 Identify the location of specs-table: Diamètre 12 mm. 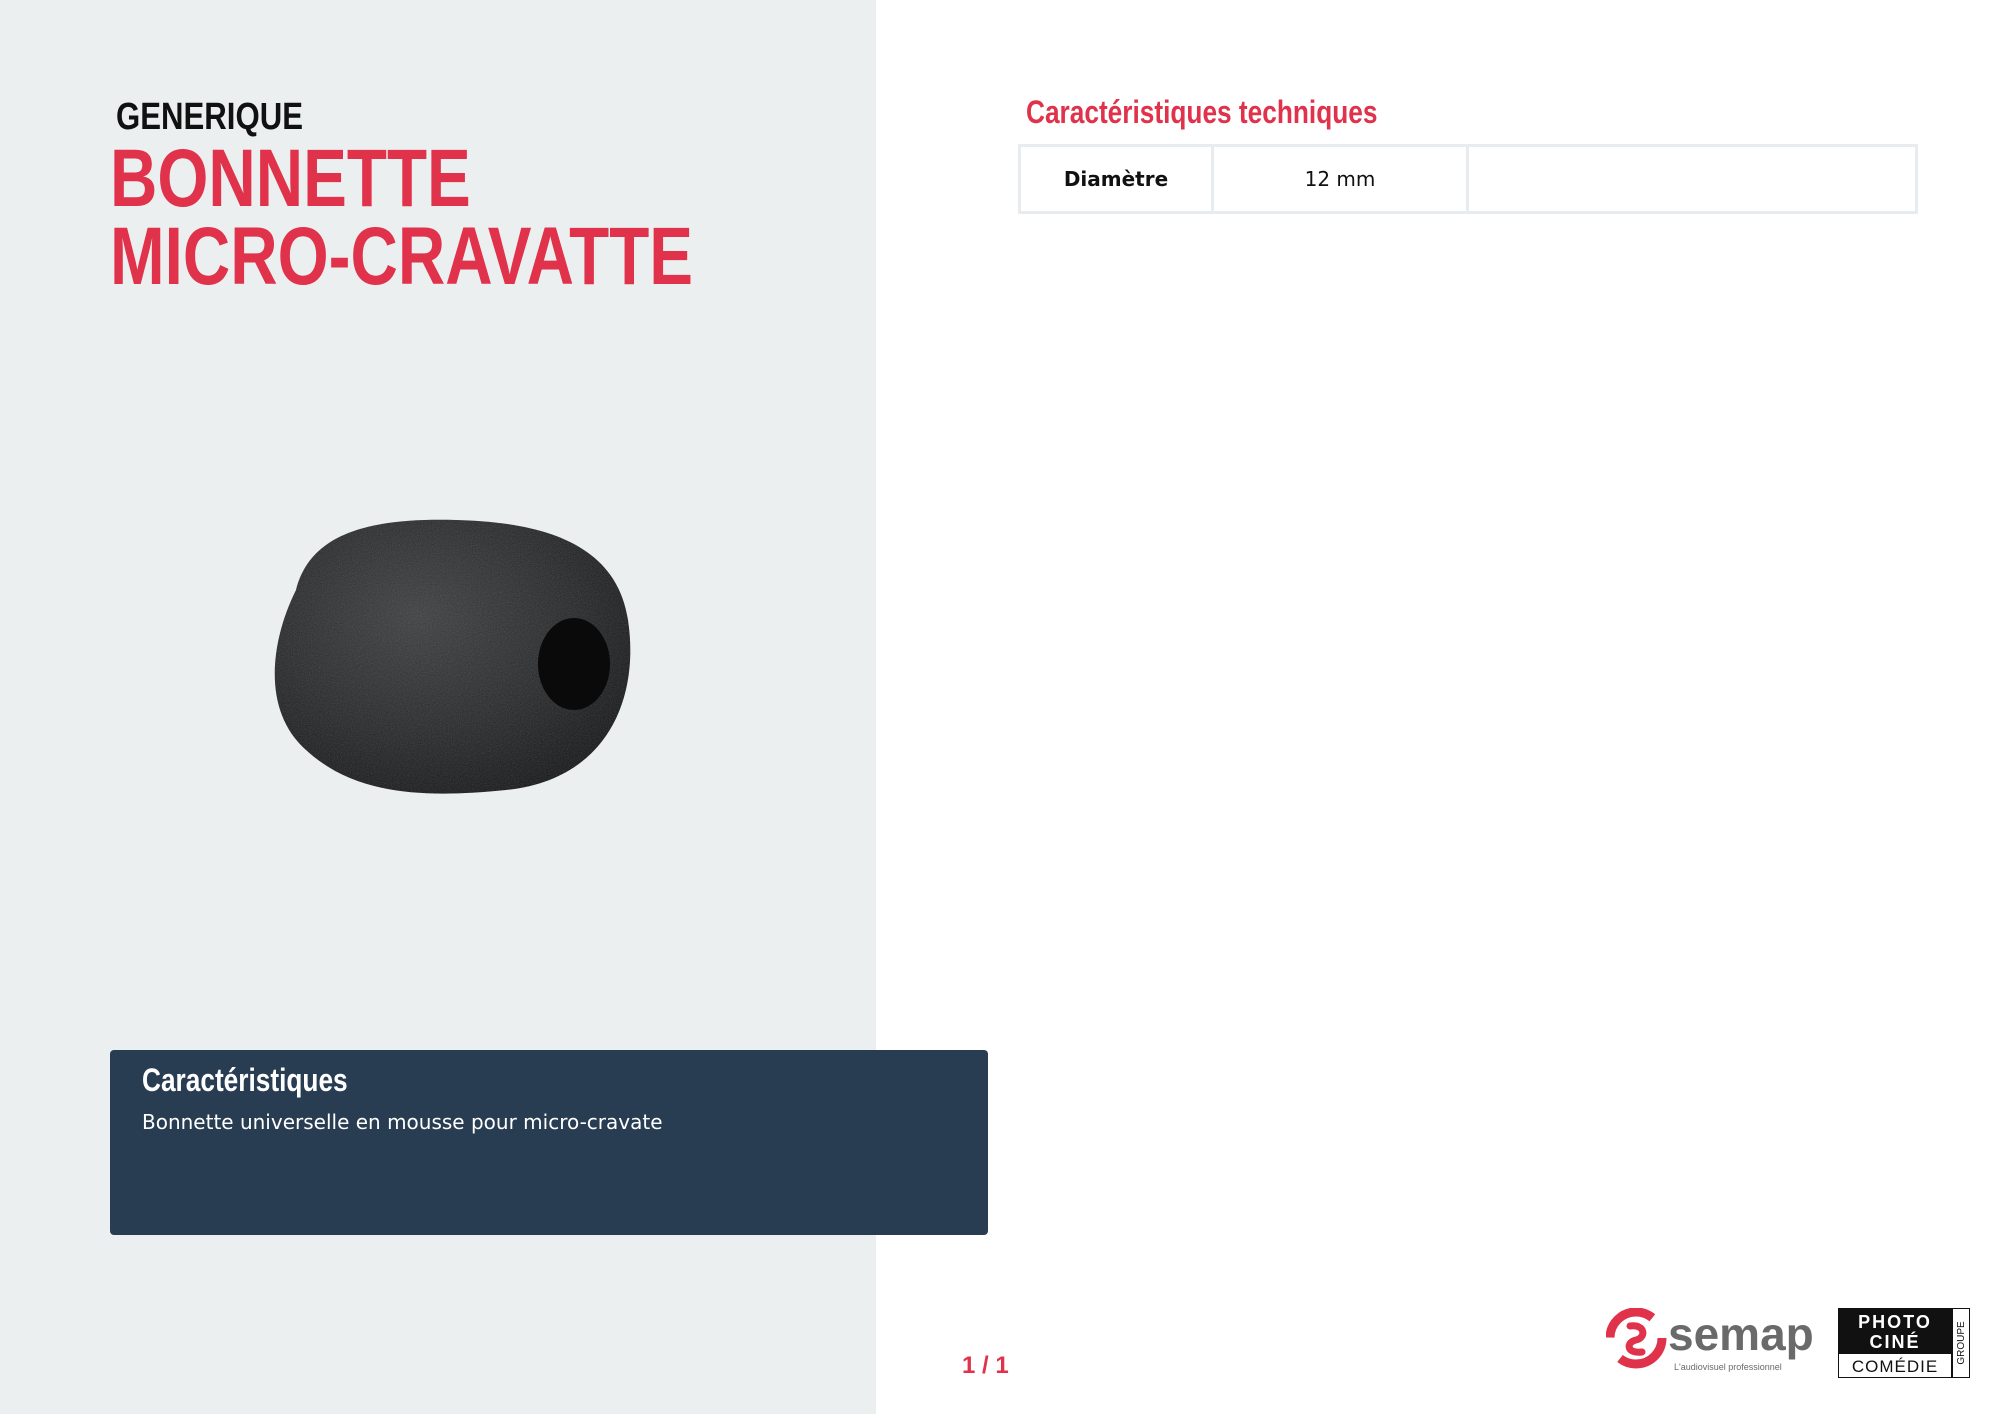
(1468, 179).